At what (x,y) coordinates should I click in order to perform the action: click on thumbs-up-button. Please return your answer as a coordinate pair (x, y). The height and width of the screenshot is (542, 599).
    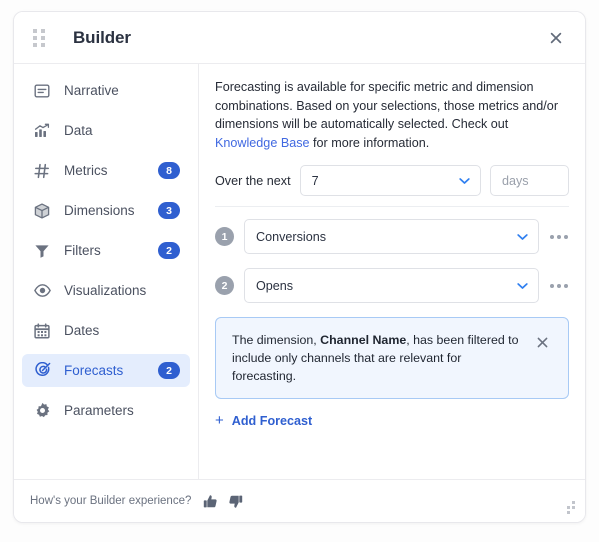
    Looking at the image, I should click on (210, 501).